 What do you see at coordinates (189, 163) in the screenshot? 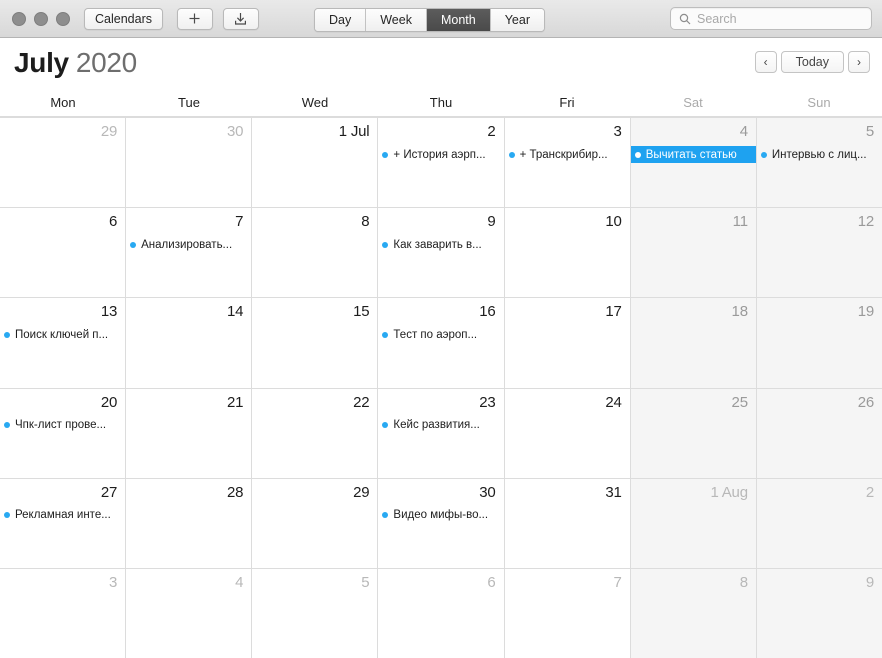
I see `day-cell: 30` at bounding box center [189, 163].